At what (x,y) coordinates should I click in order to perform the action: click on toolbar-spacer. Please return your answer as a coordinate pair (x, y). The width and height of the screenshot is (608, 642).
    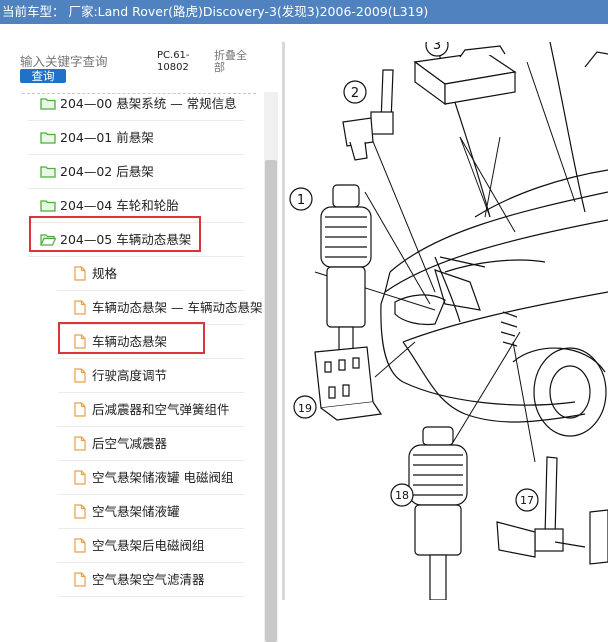
    Looking at the image, I should click on (304, 33).